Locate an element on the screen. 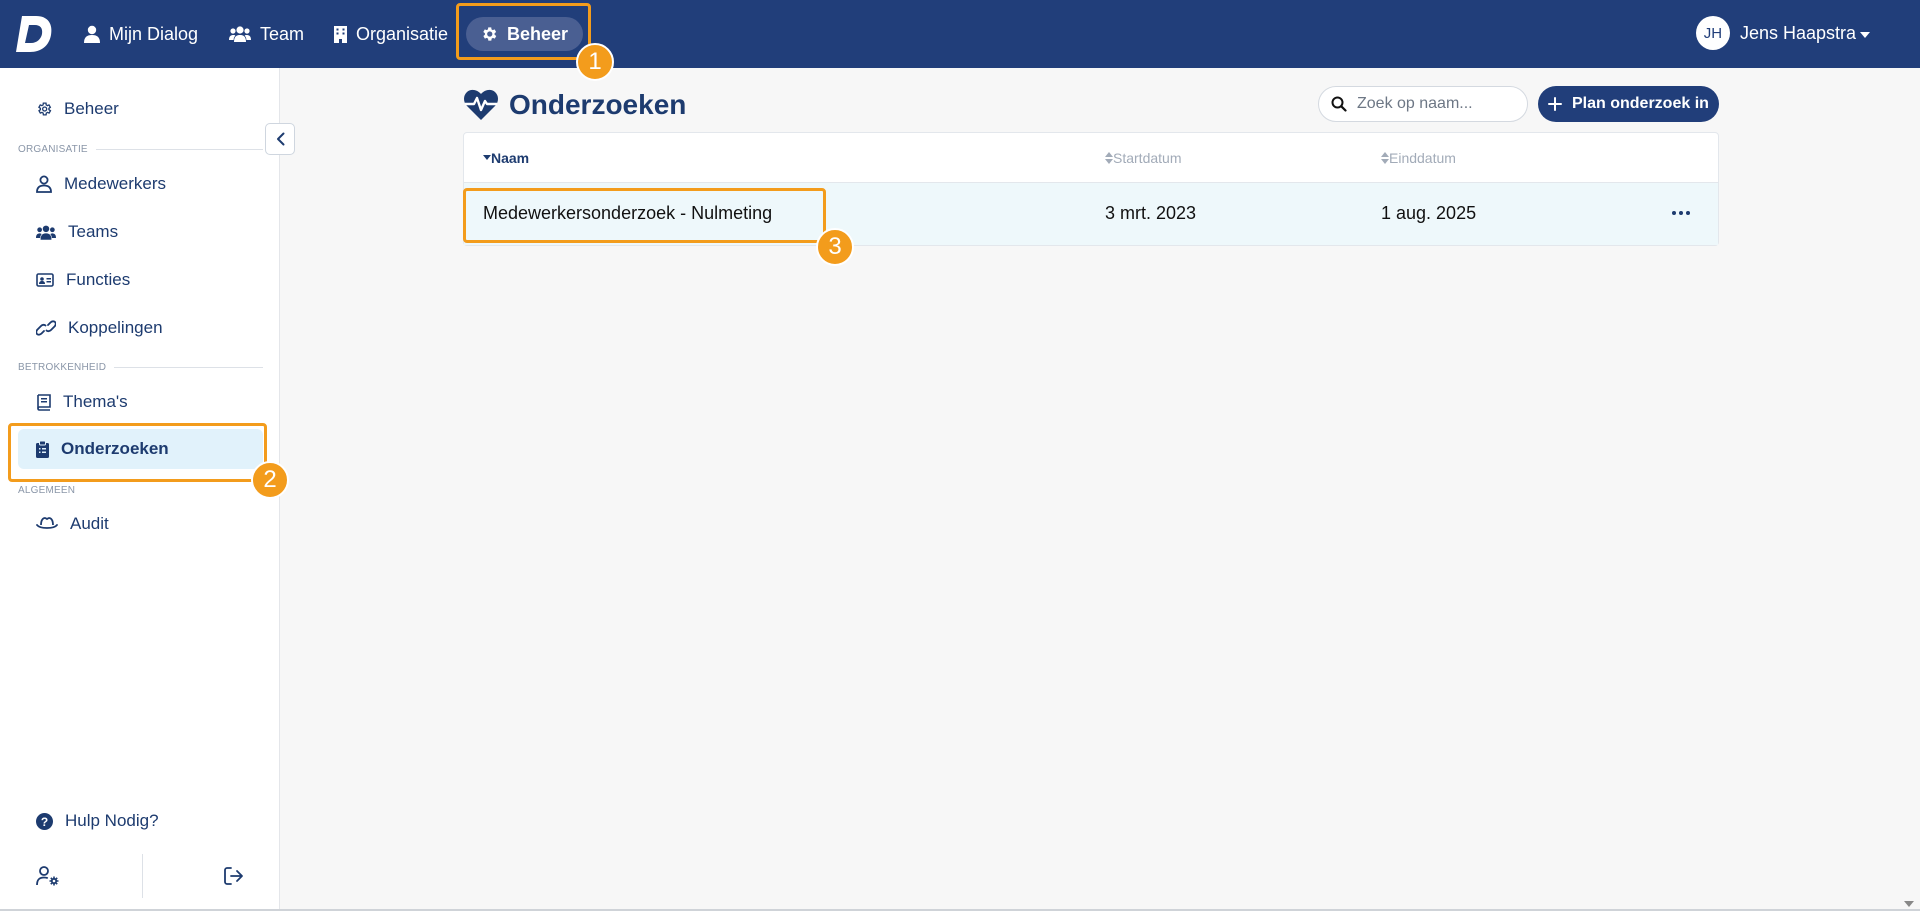 Image resolution: width=1920 pixels, height=911 pixels. question-circle-icon: ? is located at coordinates (44, 821).